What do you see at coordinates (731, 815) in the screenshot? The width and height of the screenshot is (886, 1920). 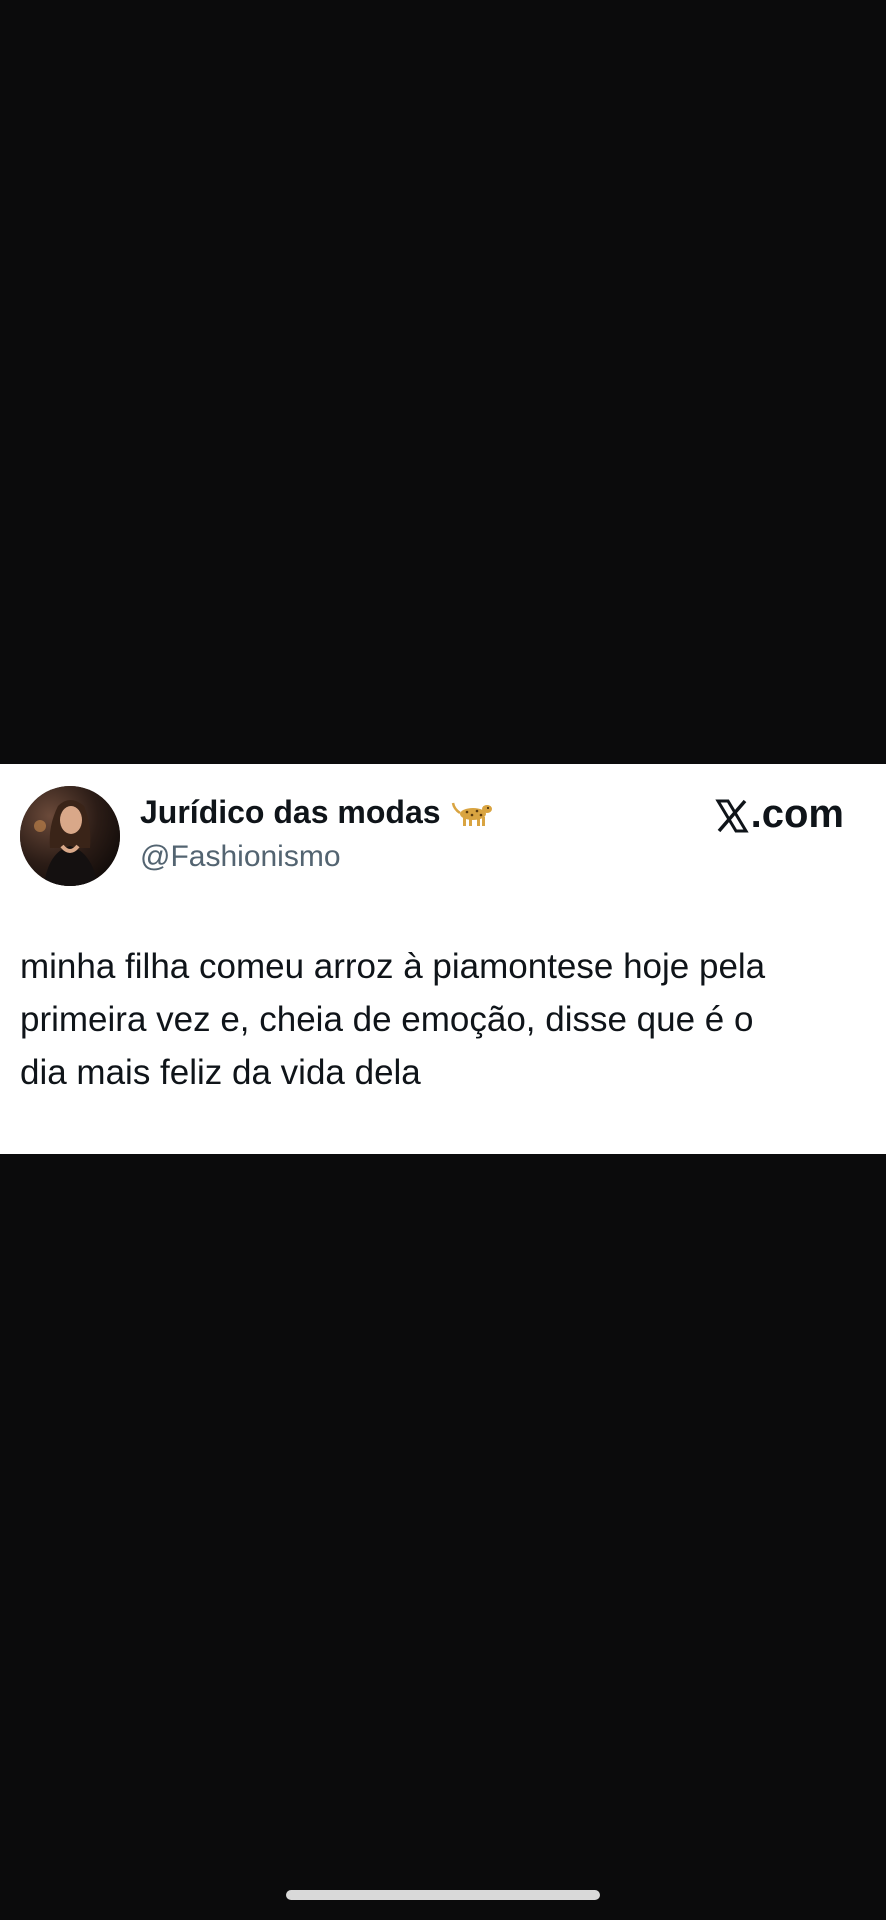 I see `x-logo-icon` at bounding box center [731, 815].